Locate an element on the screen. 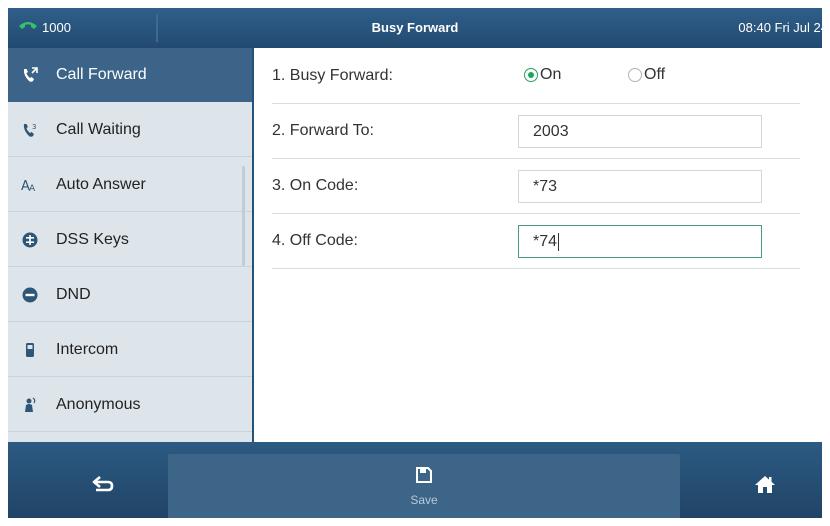 The image size is (830, 526). on-code-label: 3. On Code: is located at coordinates (315, 185).